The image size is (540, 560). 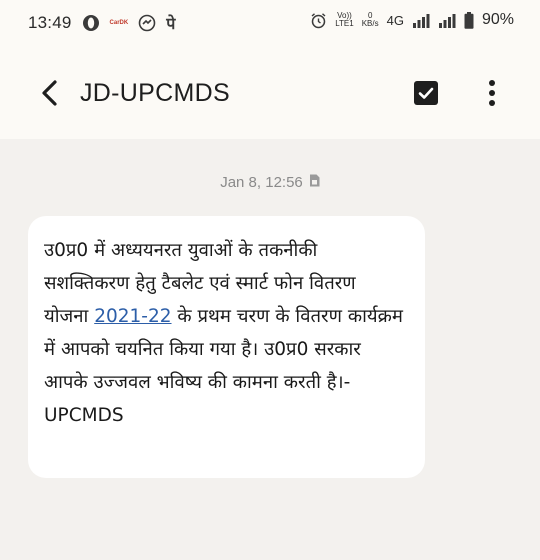 I want to click on signal-icon-sim2, so click(x=447, y=20).